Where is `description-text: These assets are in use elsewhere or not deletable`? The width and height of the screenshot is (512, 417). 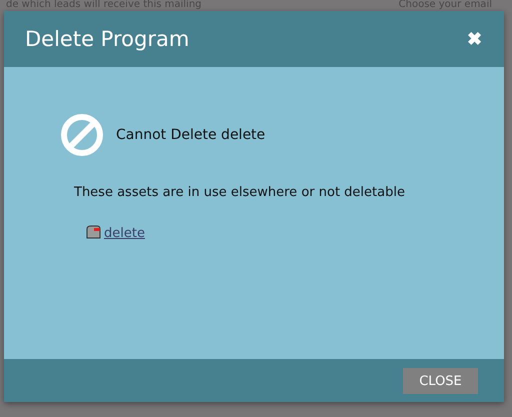 description-text: These assets are in use elsewhere or not deletable is located at coordinates (240, 192).